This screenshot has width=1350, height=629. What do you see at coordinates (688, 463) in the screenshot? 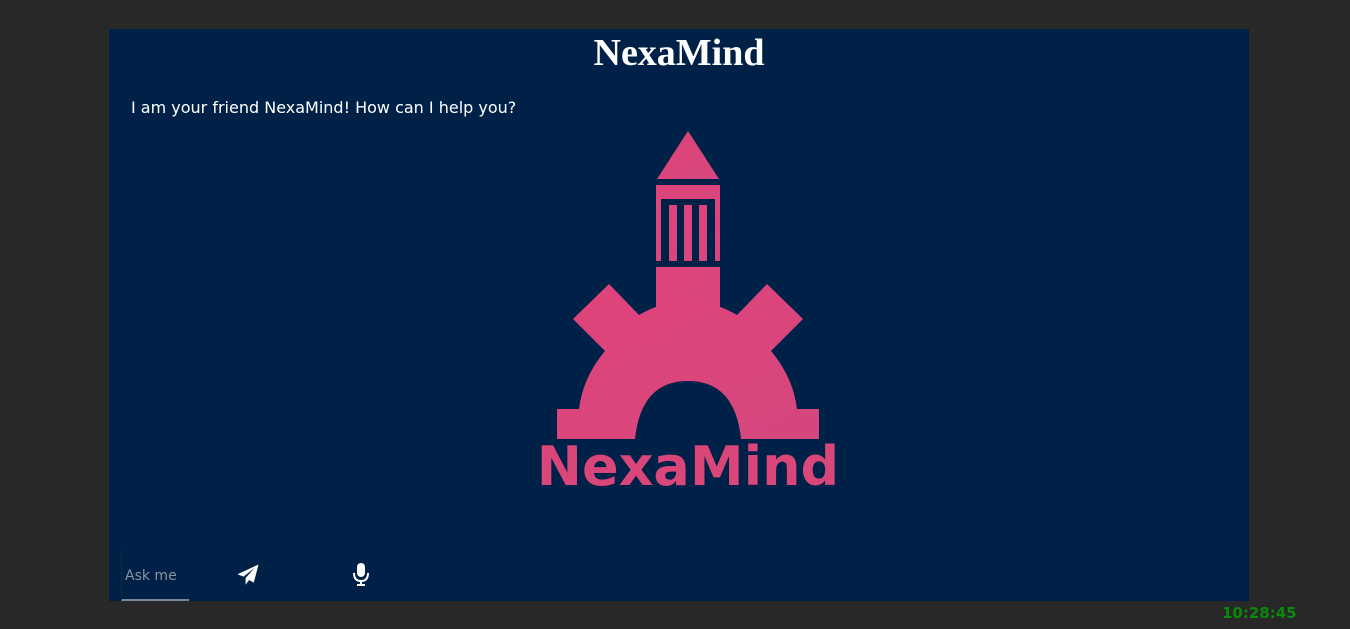
I see `logo-wordmark: NexaMind` at bounding box center [688, 463].